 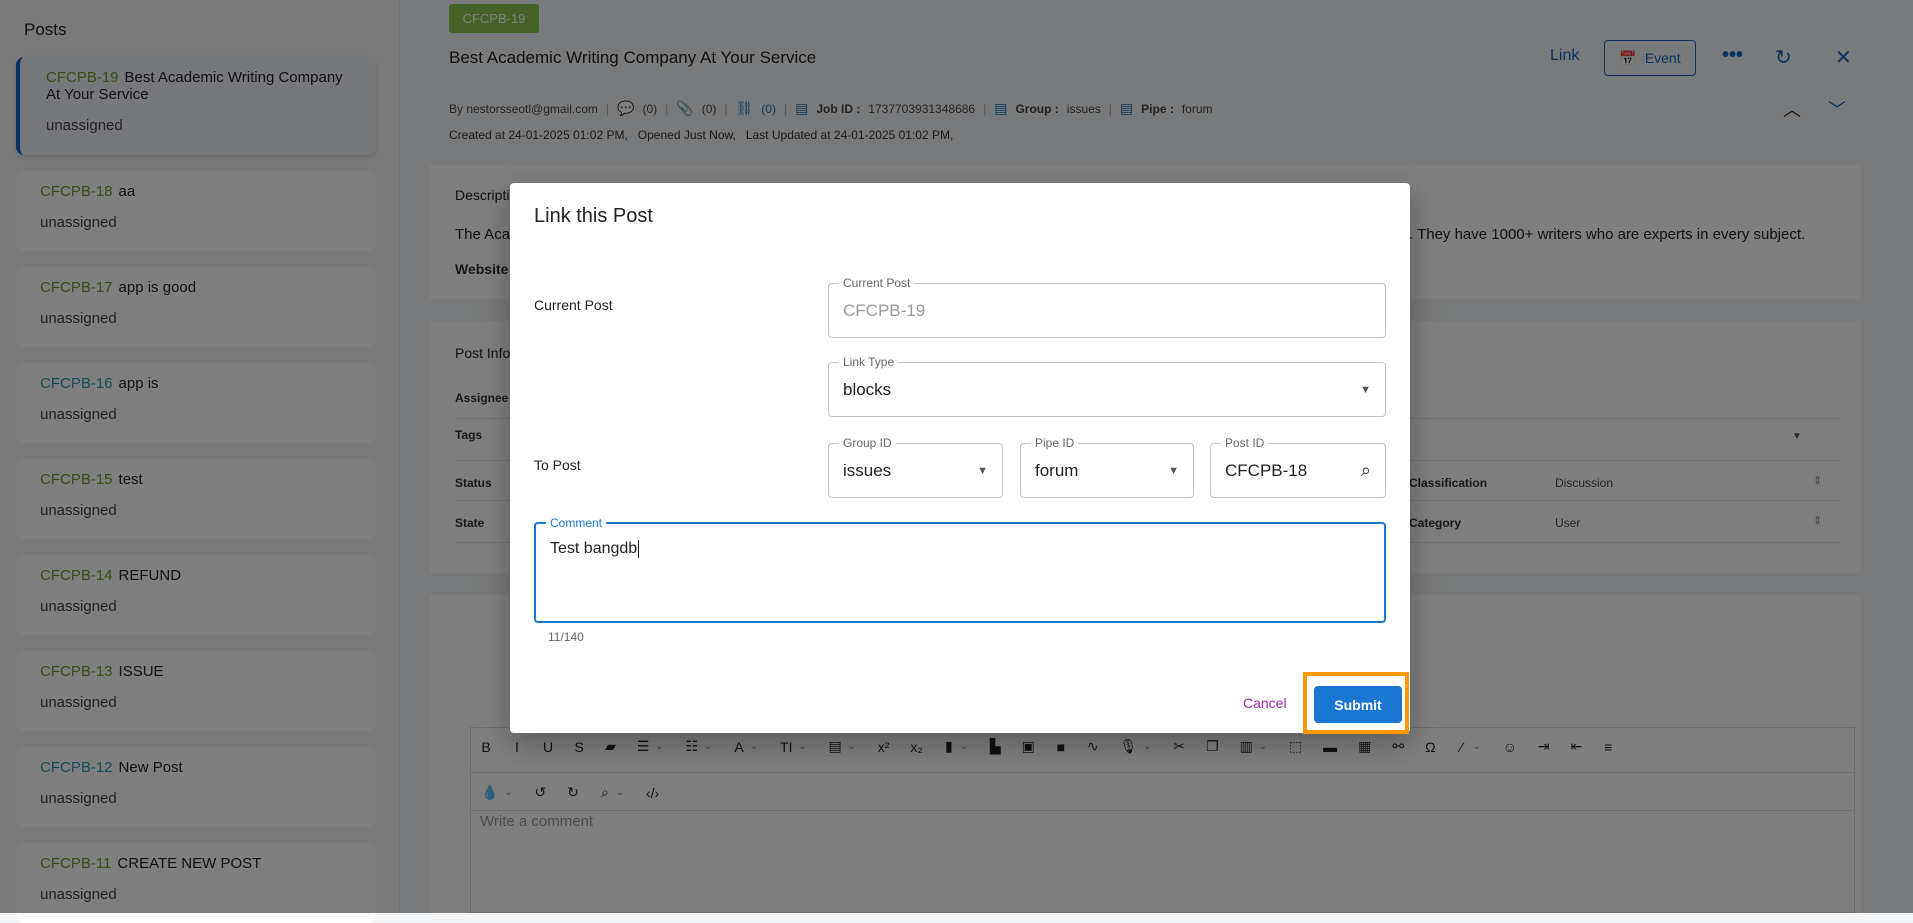 I want to click on comment-textarea: Comment Test bangdb, so click(x=960, y=569).